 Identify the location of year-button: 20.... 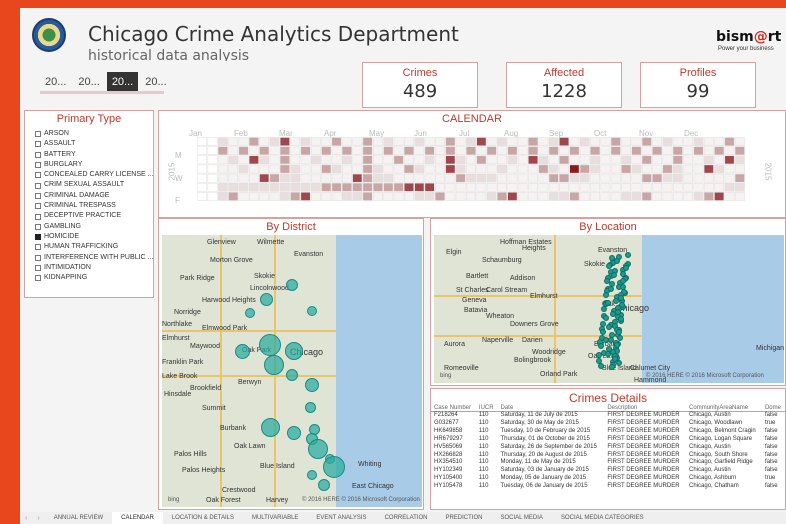
(156, 82).